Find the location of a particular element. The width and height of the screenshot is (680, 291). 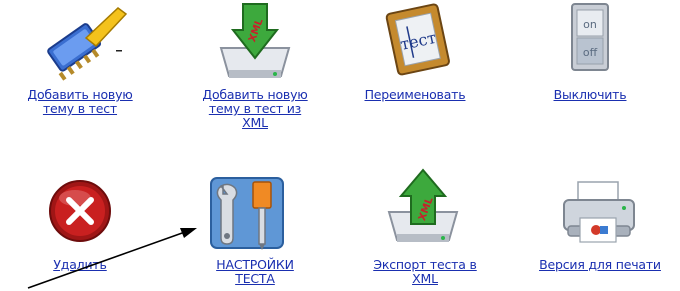

add-topic-xml-label-line-3: XML is located at coordinates (255, 123).